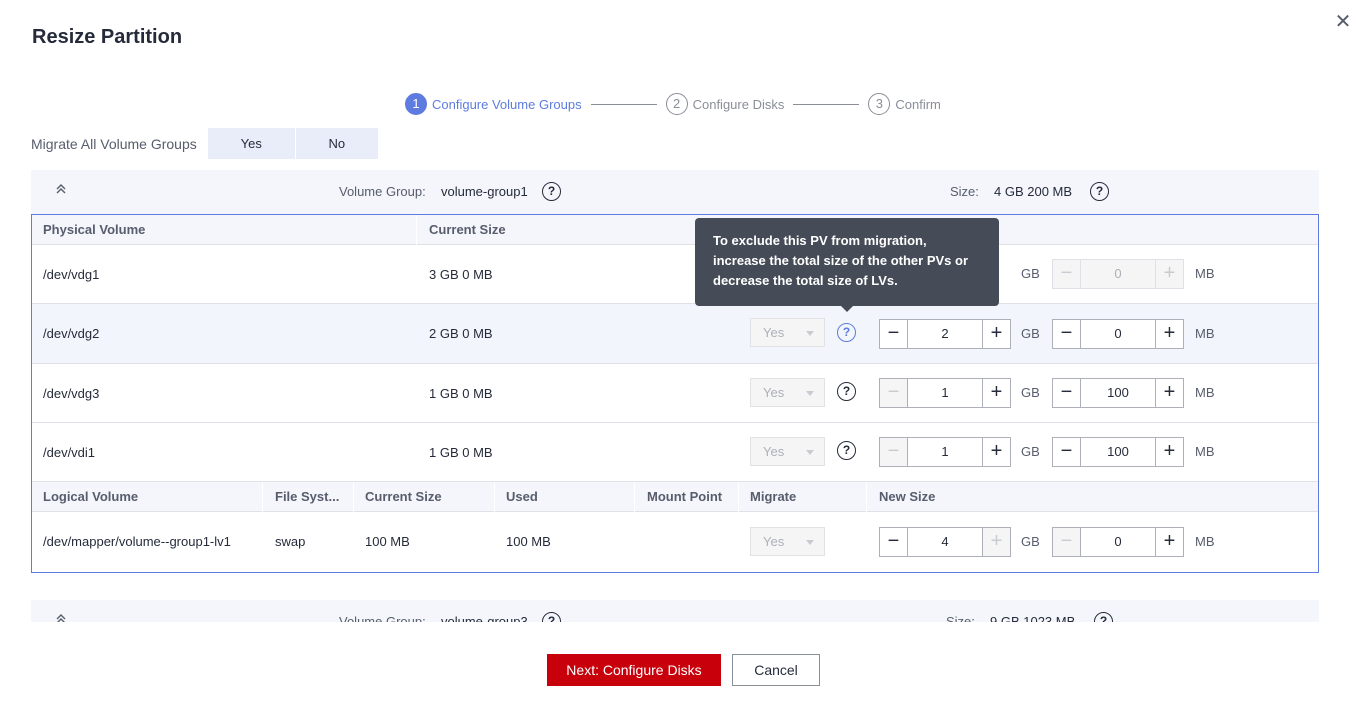 The height and width of the screenshot is (707, 1356). Describe the element at coordinates (810, 542) in the screenshot. I see `chevron-down-icon` at that location.